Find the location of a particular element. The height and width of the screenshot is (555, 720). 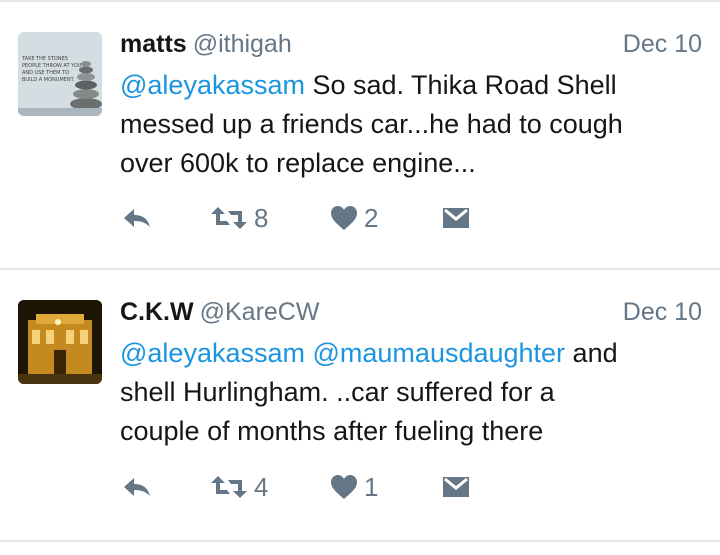

mention-link: @maumausdaughter is located at coordinates (439, 353).